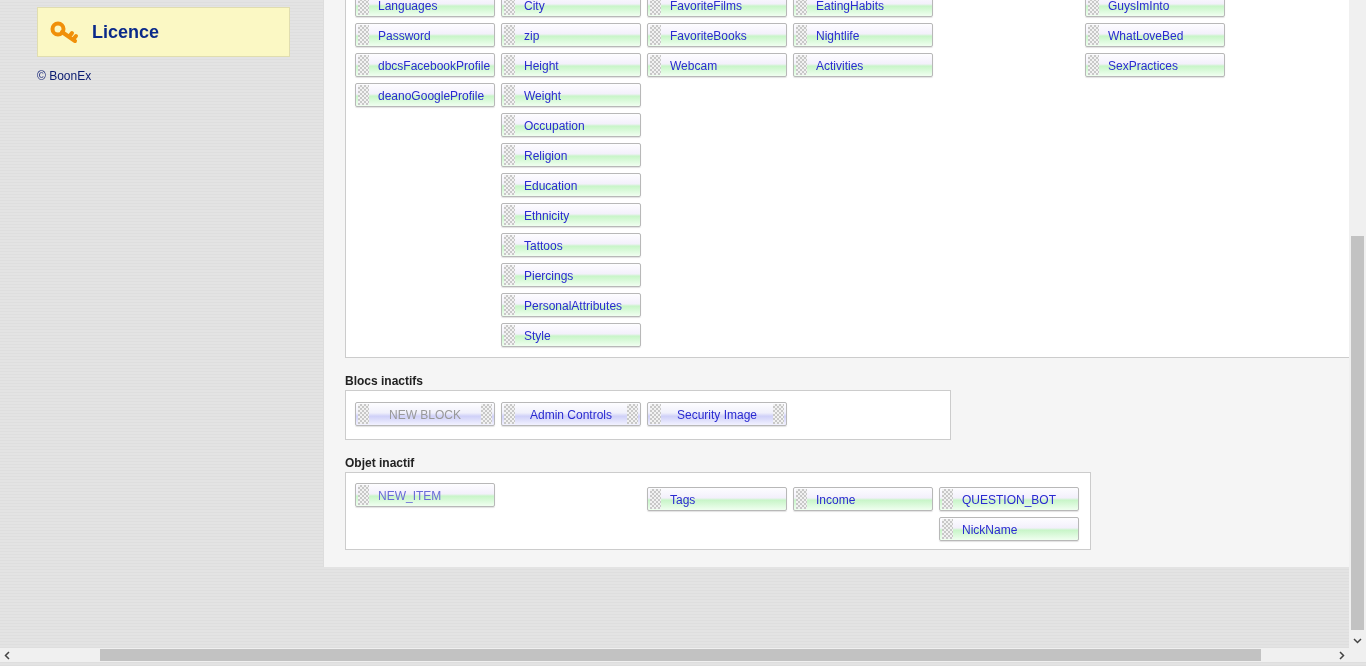 This screenshot has width=1366, height=666. Describe the element at coordinates (571, 305) in the screenshot. I see `field-item: PersonalAttributes` at that location.